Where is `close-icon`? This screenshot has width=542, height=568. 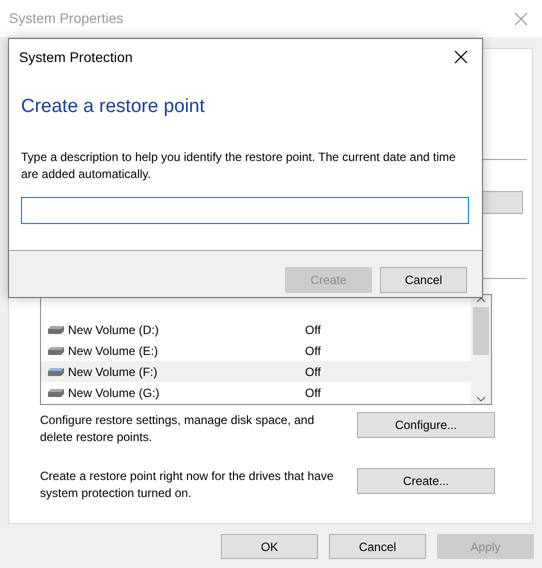 close-icon is located at coordinates (461, 57).